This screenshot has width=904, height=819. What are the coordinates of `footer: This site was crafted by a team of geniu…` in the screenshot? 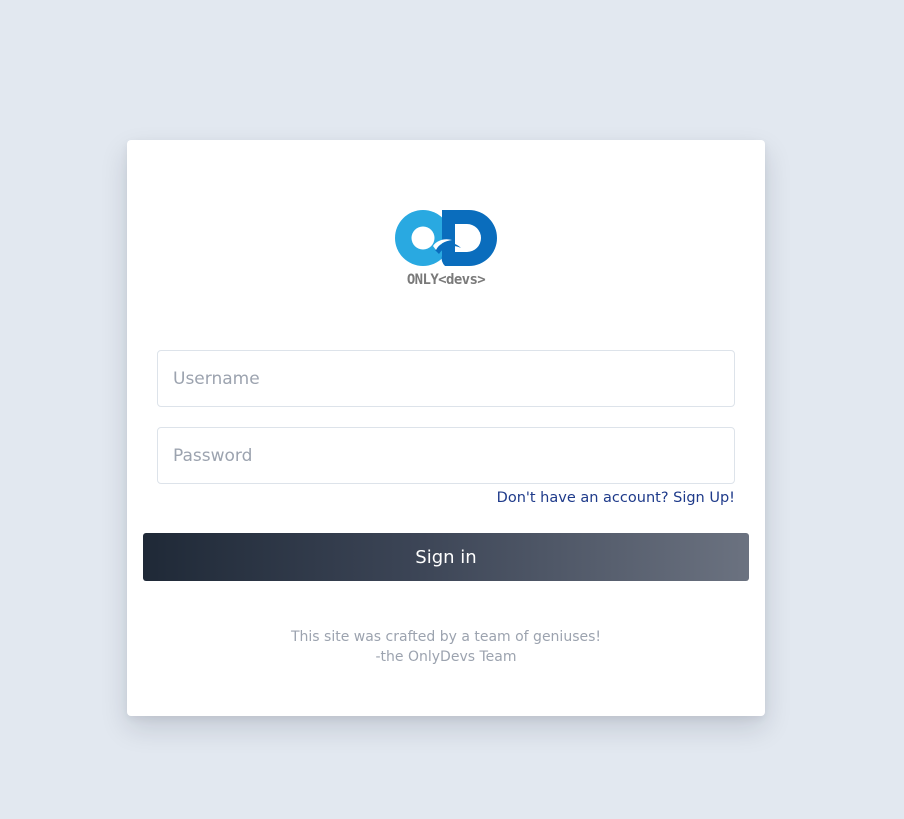 It's located at (446, 647).